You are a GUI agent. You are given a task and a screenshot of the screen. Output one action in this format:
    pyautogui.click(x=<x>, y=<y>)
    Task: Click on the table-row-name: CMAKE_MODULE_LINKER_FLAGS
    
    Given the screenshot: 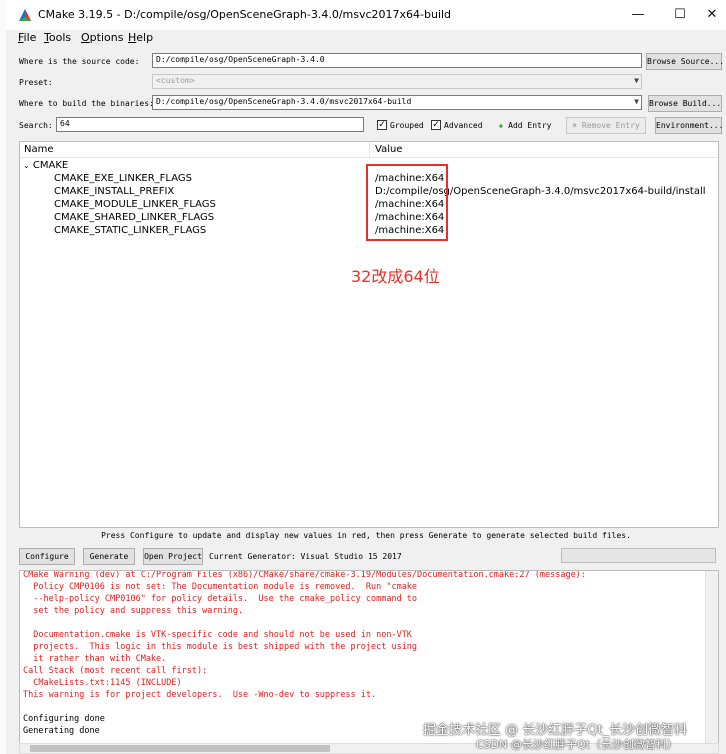 What is the action you would take?
    pyautogui.click(x=135, y=204)
    